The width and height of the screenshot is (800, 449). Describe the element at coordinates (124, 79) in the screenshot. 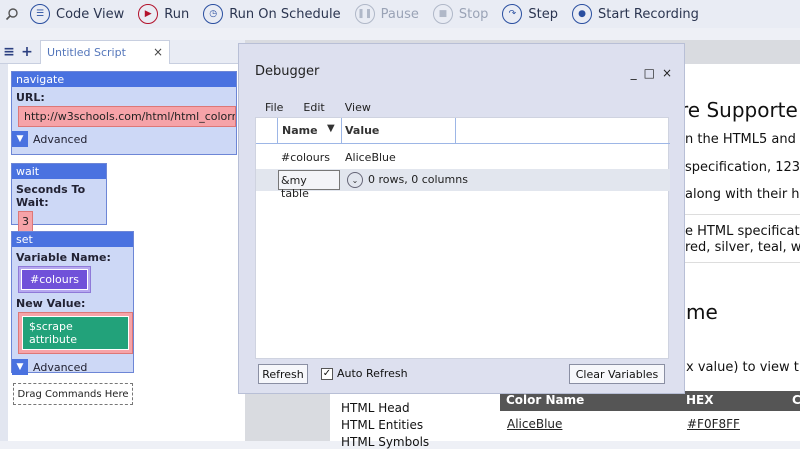

I see `command-header: navigate` at that location.